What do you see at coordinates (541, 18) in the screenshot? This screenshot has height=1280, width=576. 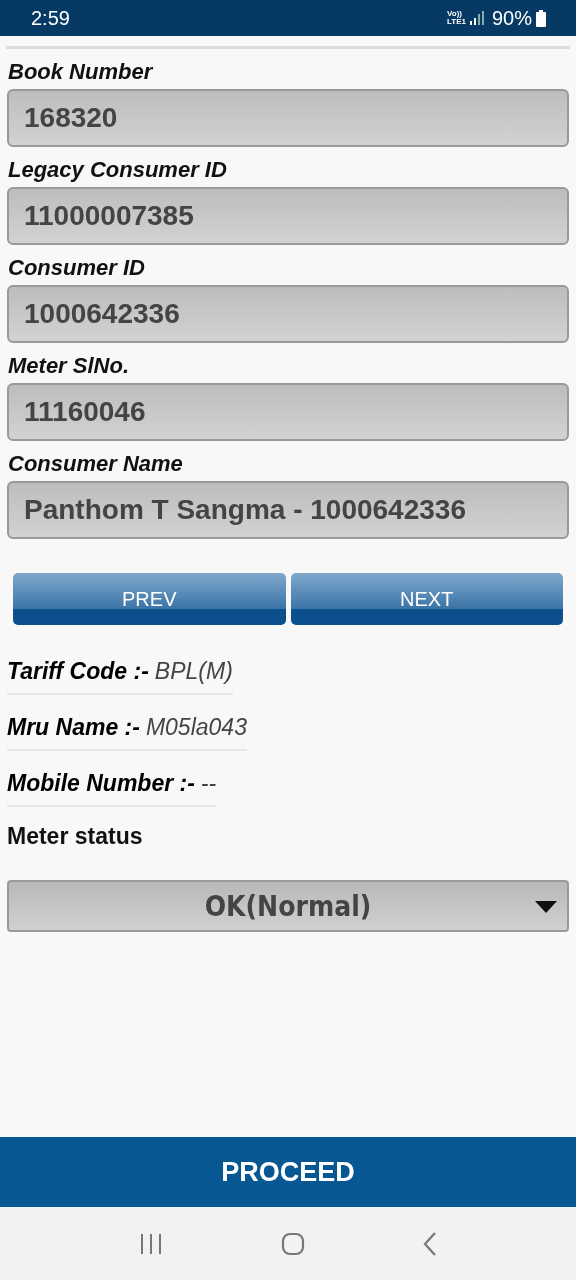 I see `battery-icon` at bounding box center [541, 18].